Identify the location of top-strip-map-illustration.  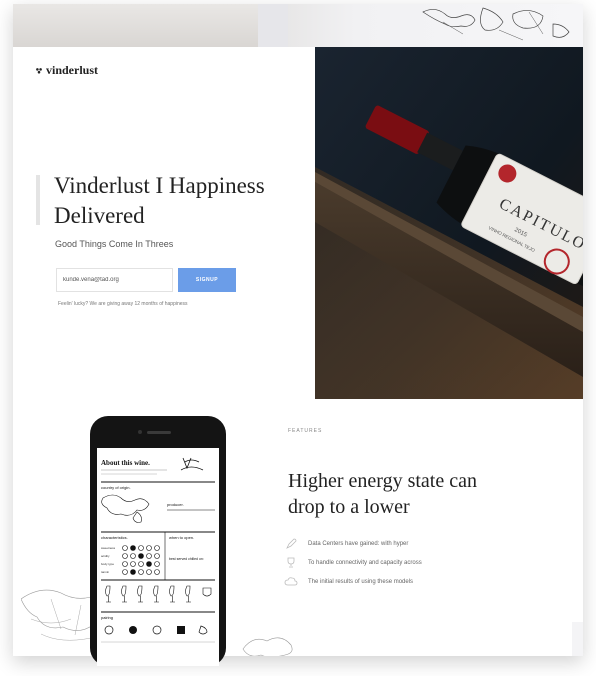
(496, 24).